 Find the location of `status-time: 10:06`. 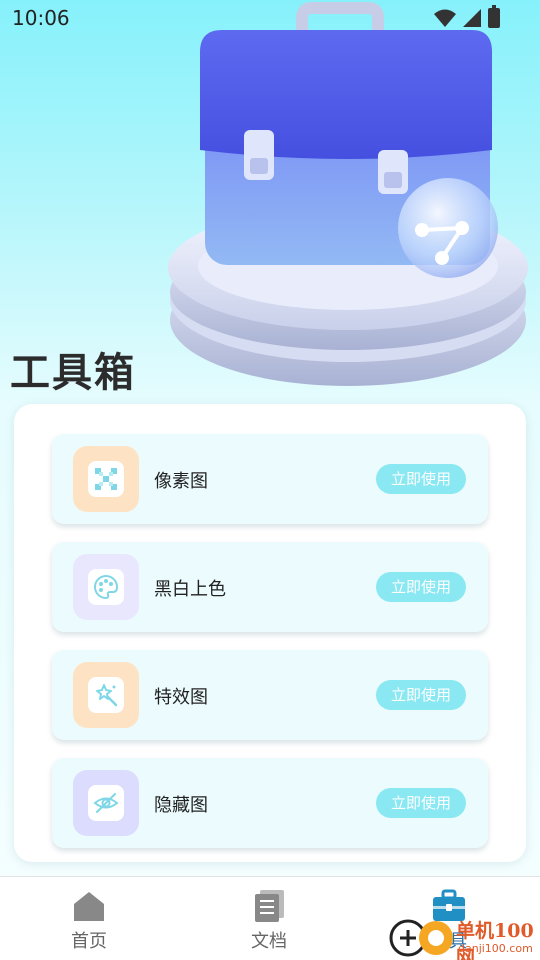

status-time: 10:06 is located at coordinates (41, 18).